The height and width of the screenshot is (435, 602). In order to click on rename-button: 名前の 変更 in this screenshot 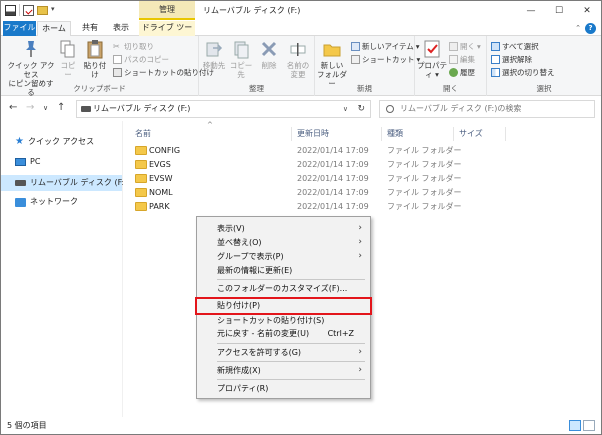, I will do `click(298, 59)`.